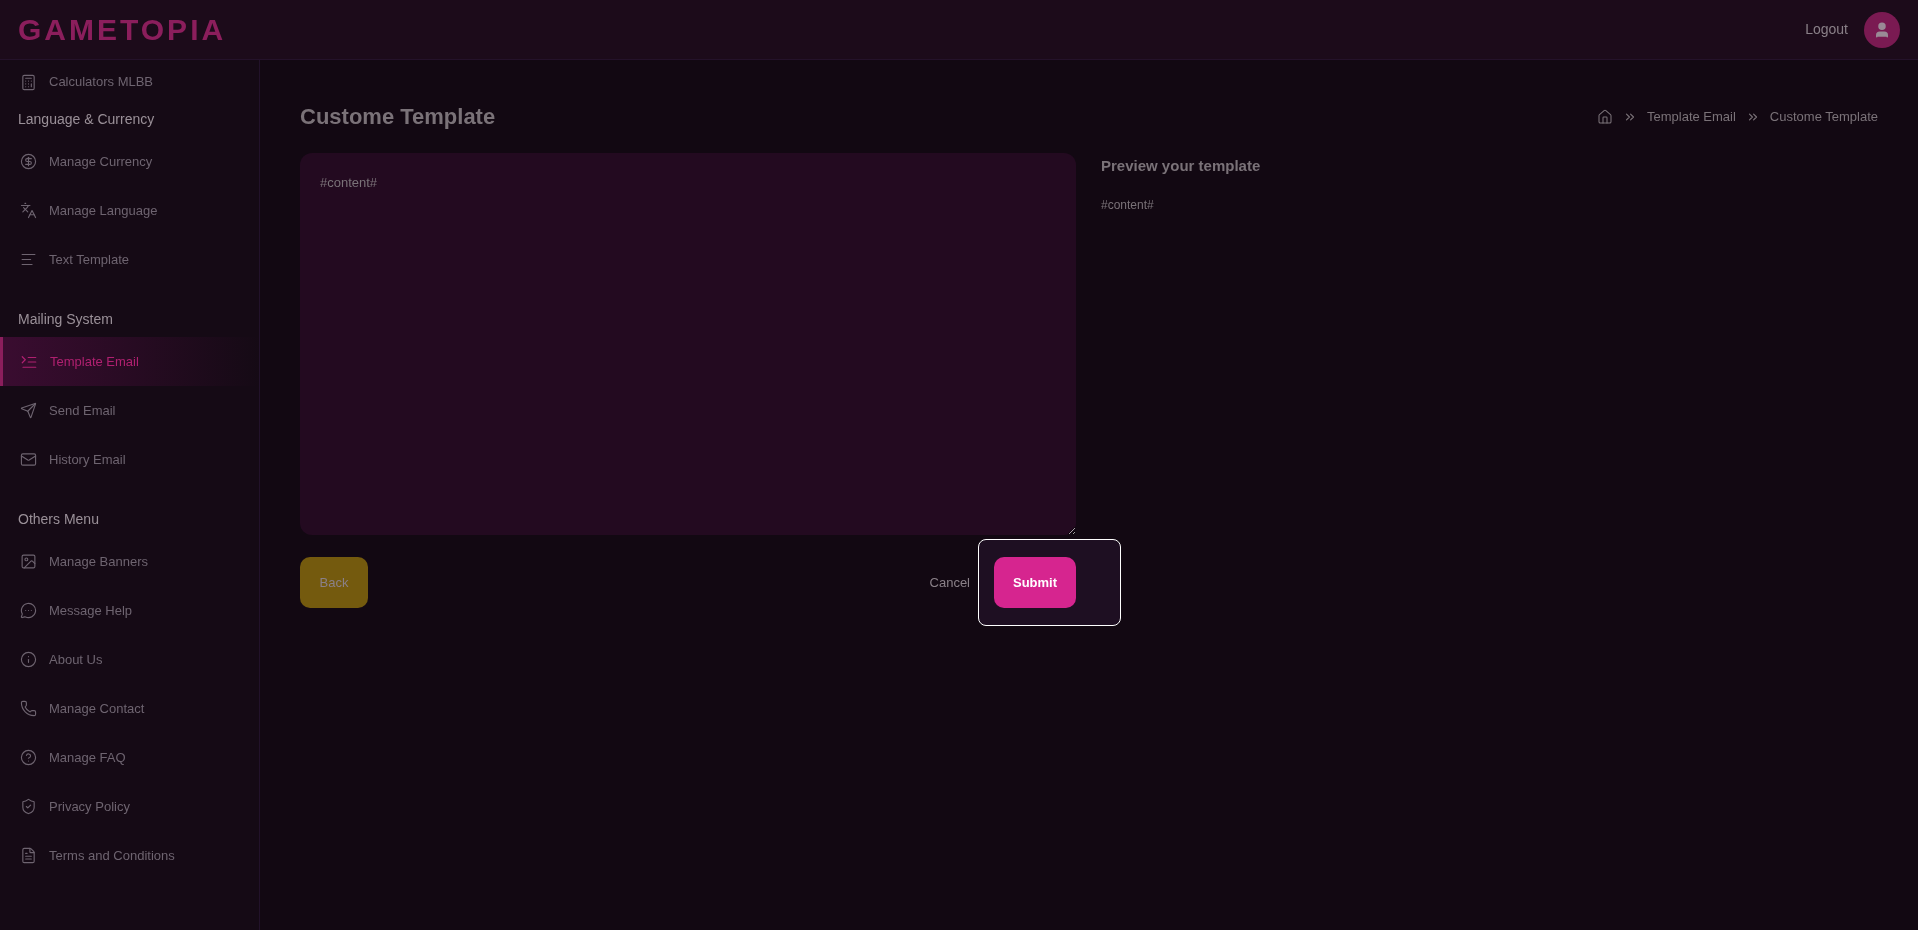 This screenshot has width=1918, height=930. Describe the element at coordinates (129, 708) in the screenshot. I see `sidebar-item: Manage Contact` at that location.